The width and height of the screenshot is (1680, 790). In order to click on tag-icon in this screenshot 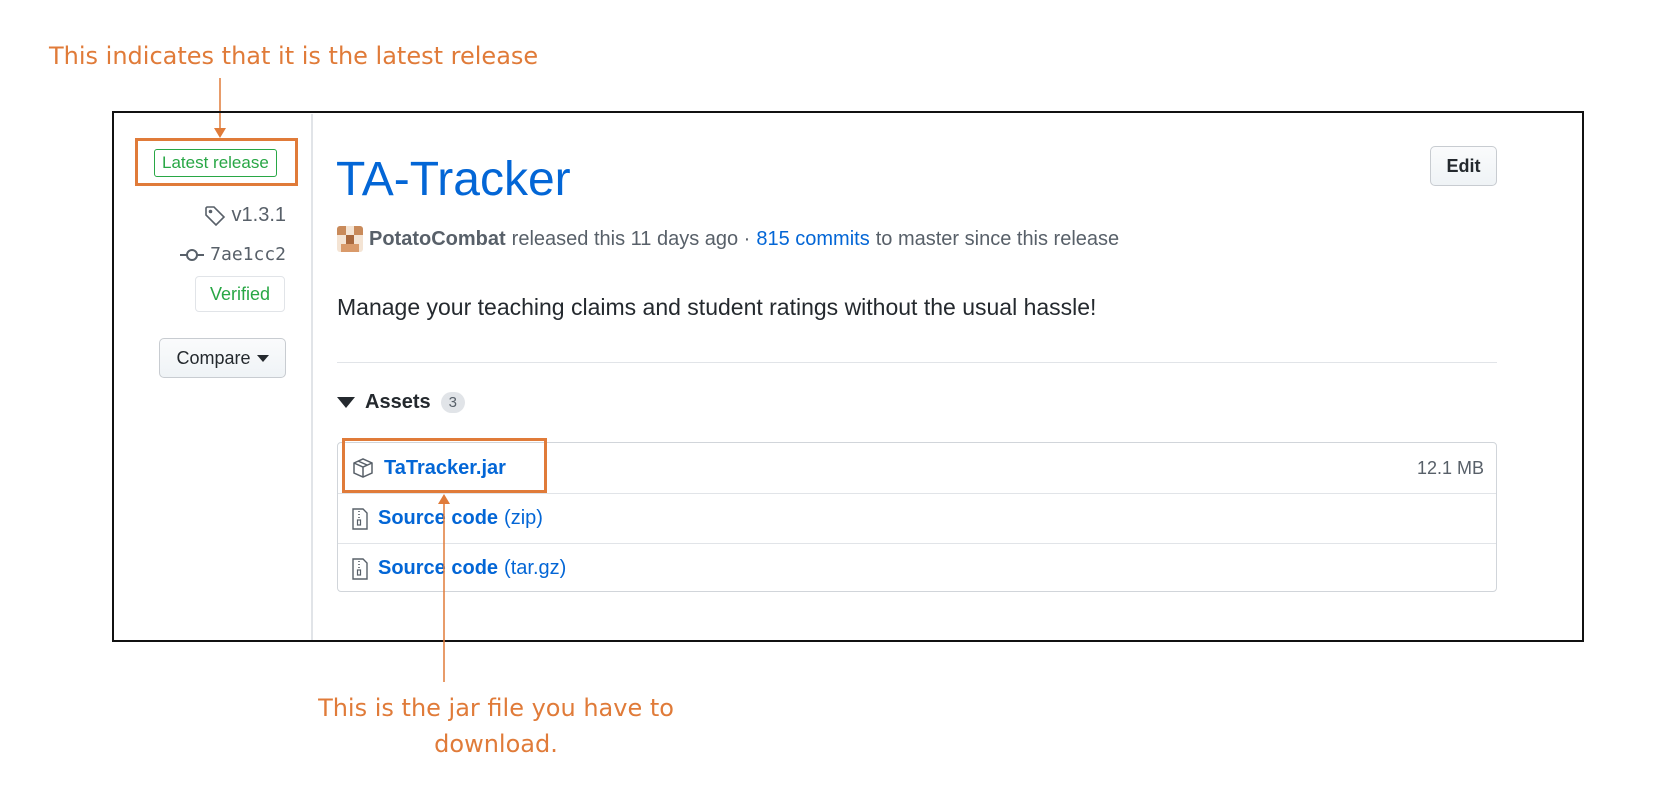, I will do `click(214, 215)`.